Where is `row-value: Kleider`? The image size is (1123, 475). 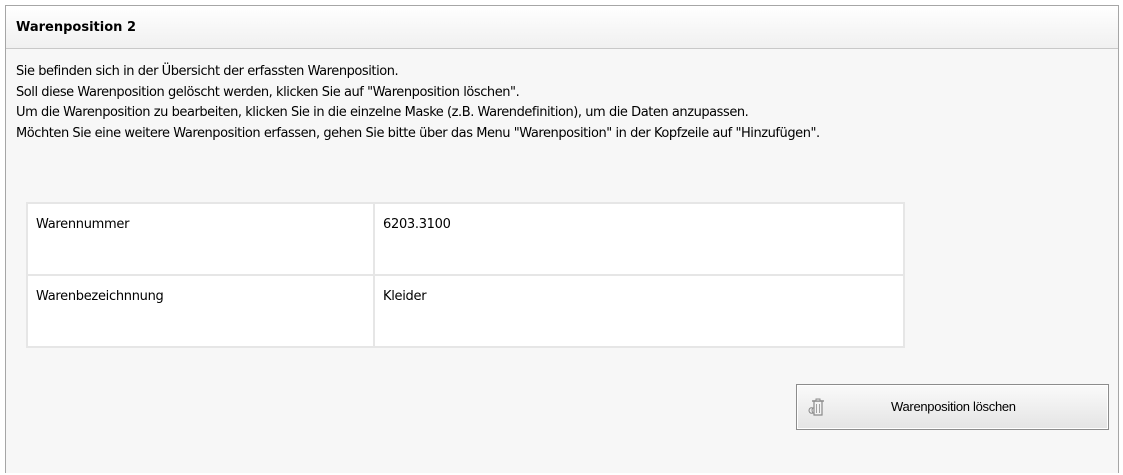 row-value: Kleider is located at coordinates (639, 311).